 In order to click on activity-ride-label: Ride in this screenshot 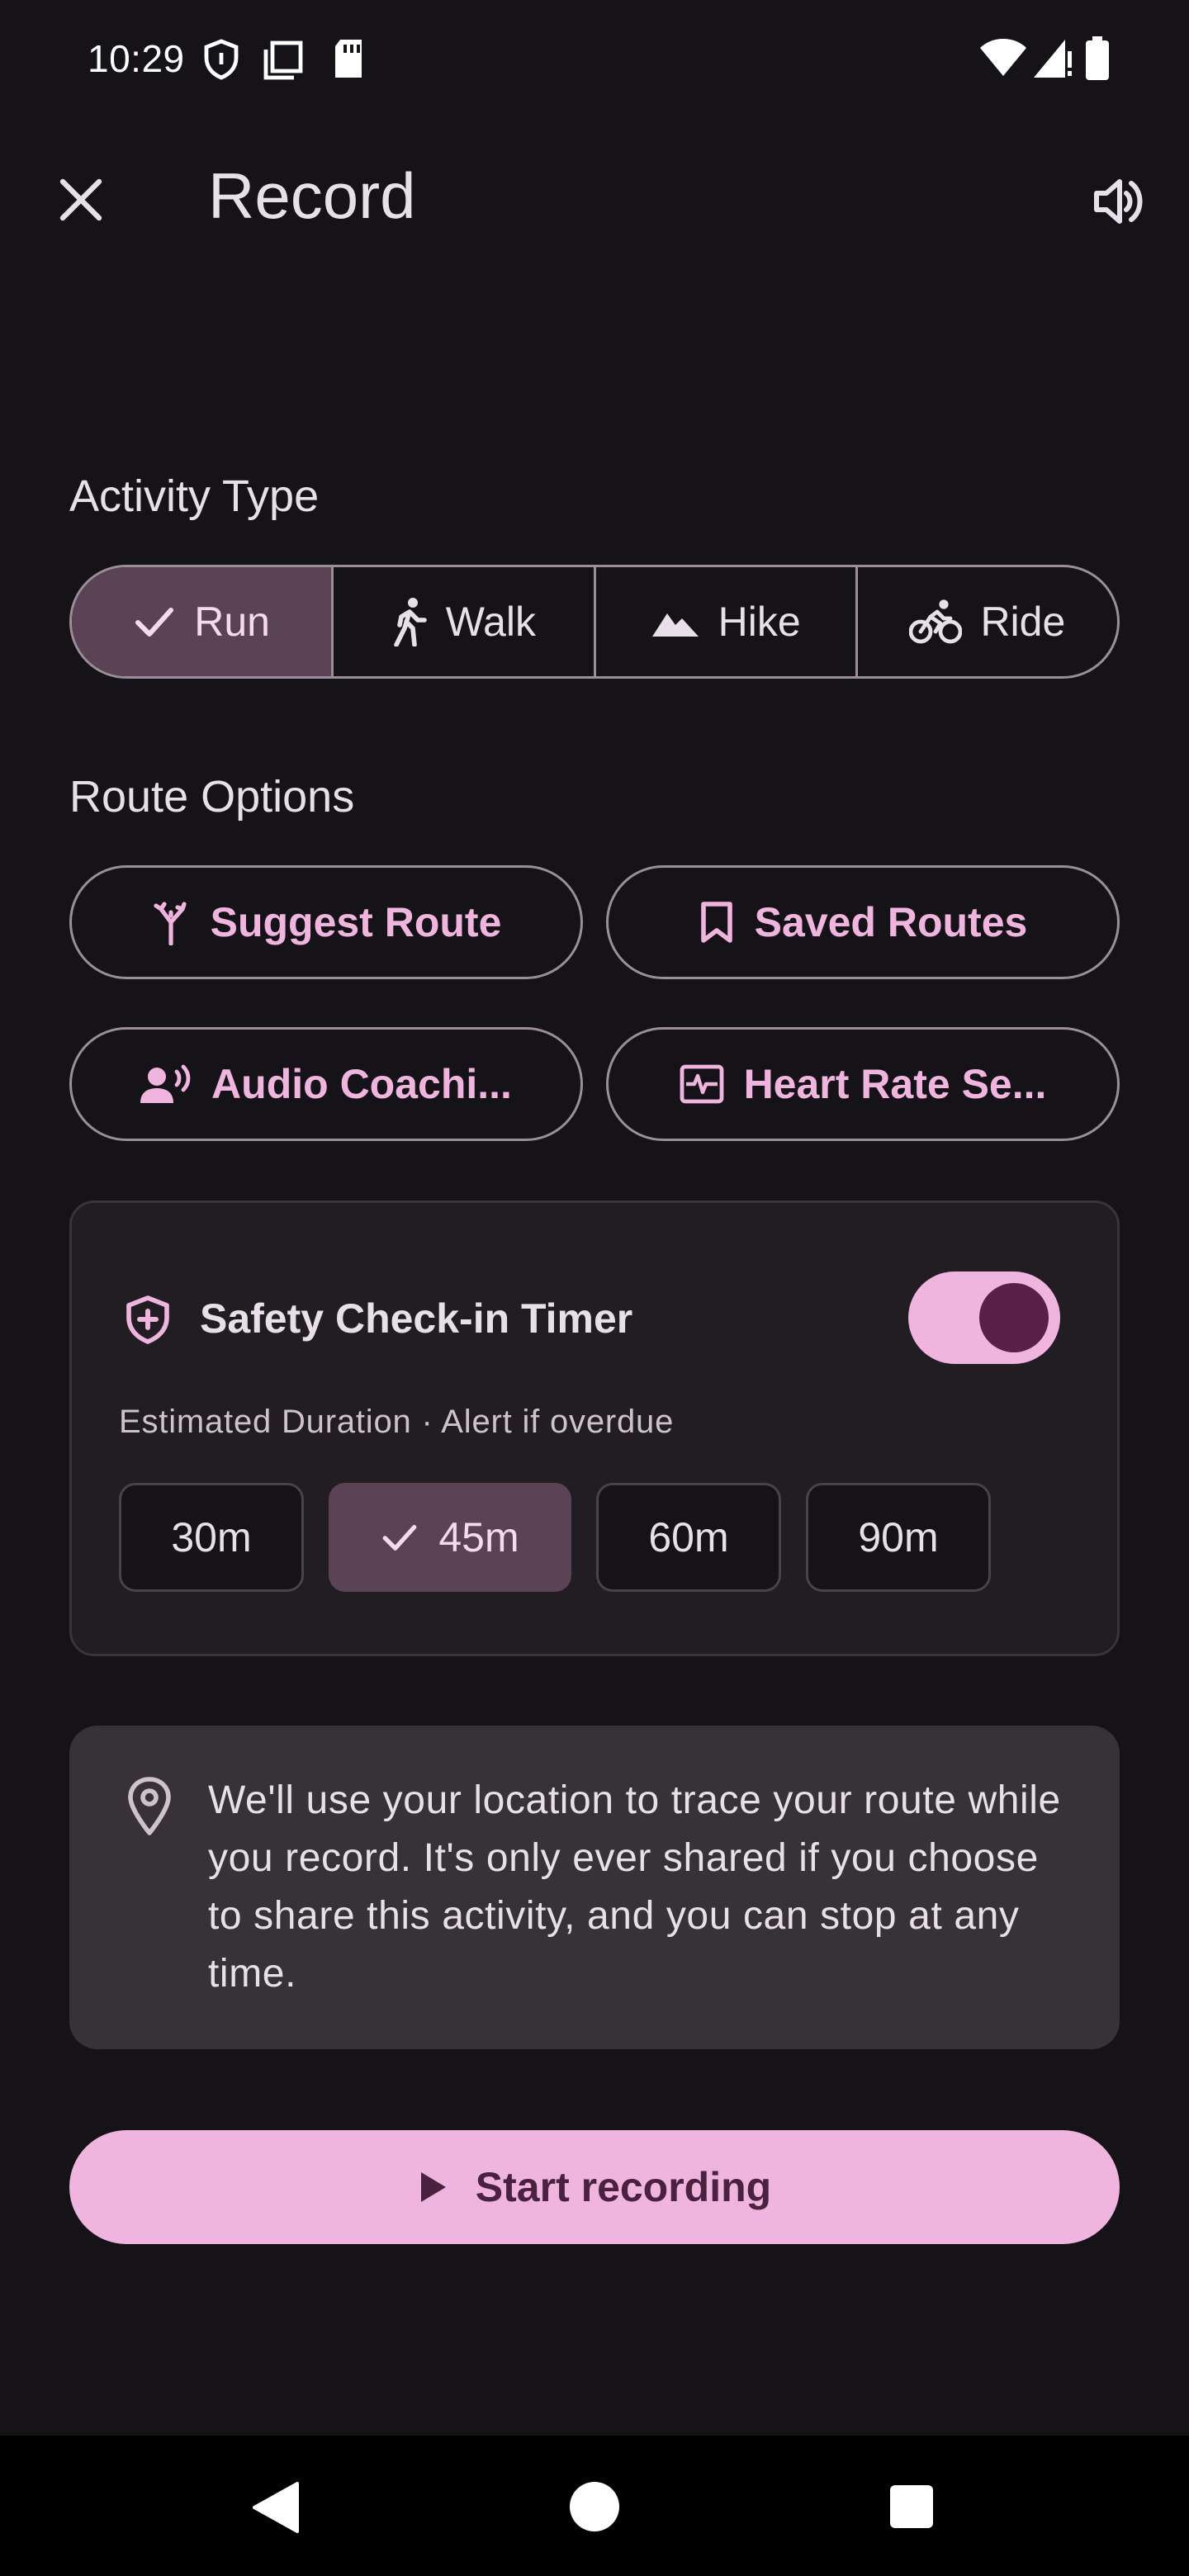, I will do `click(1023, 622)`.